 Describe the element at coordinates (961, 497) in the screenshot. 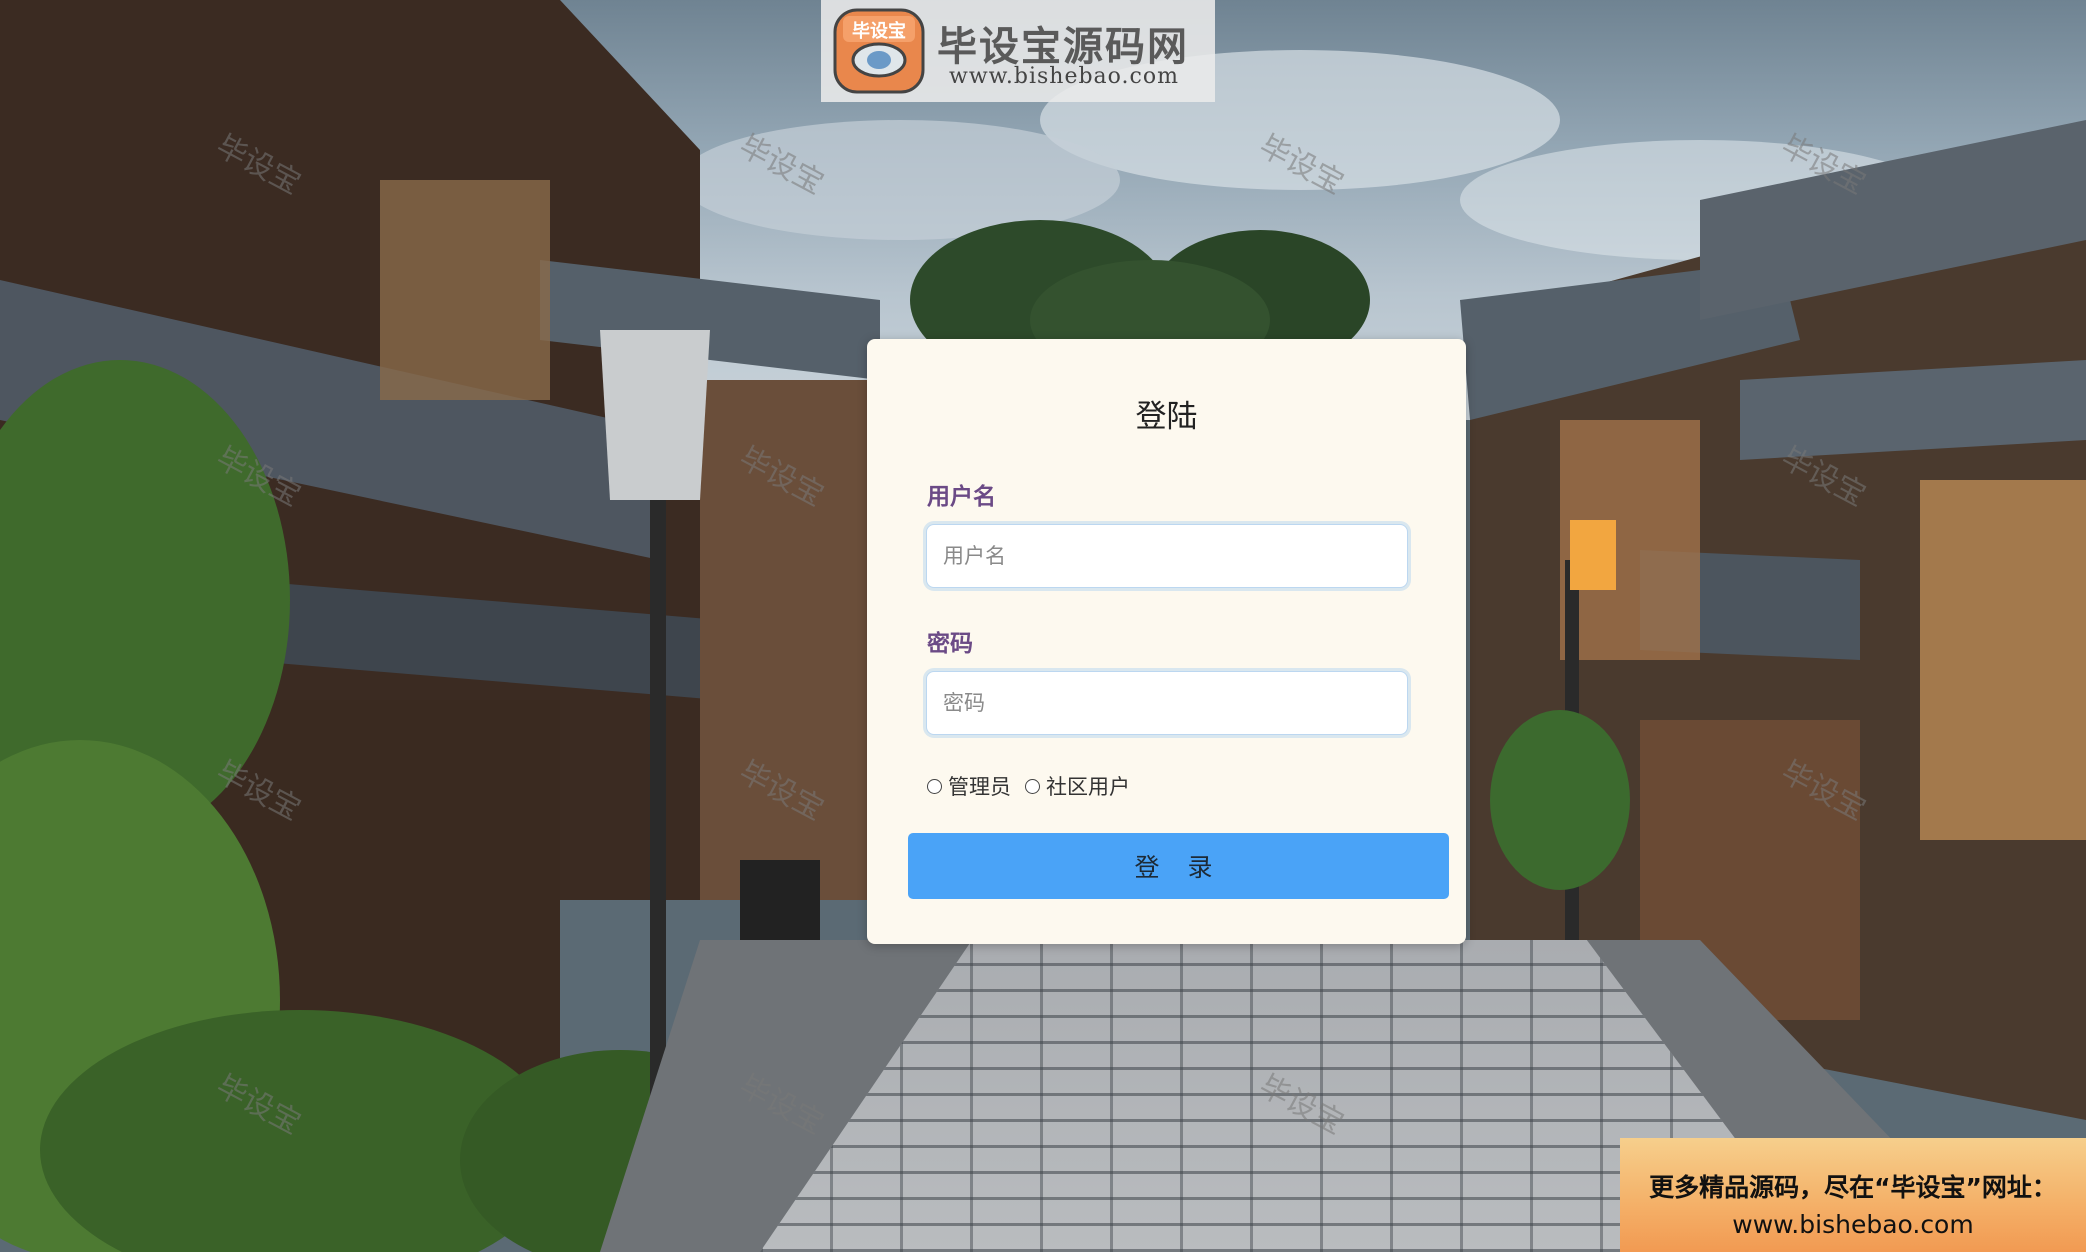

I see `username-label: 用户名` at that location.